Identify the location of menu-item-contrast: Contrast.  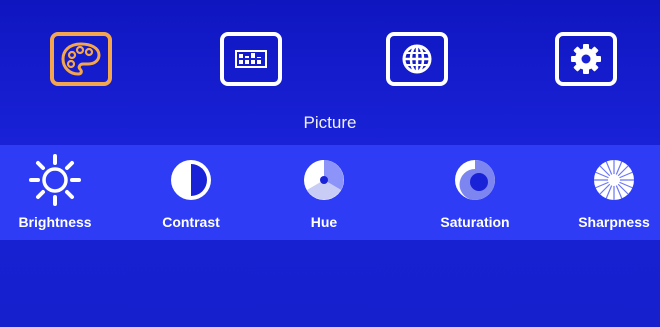
(191, 191).